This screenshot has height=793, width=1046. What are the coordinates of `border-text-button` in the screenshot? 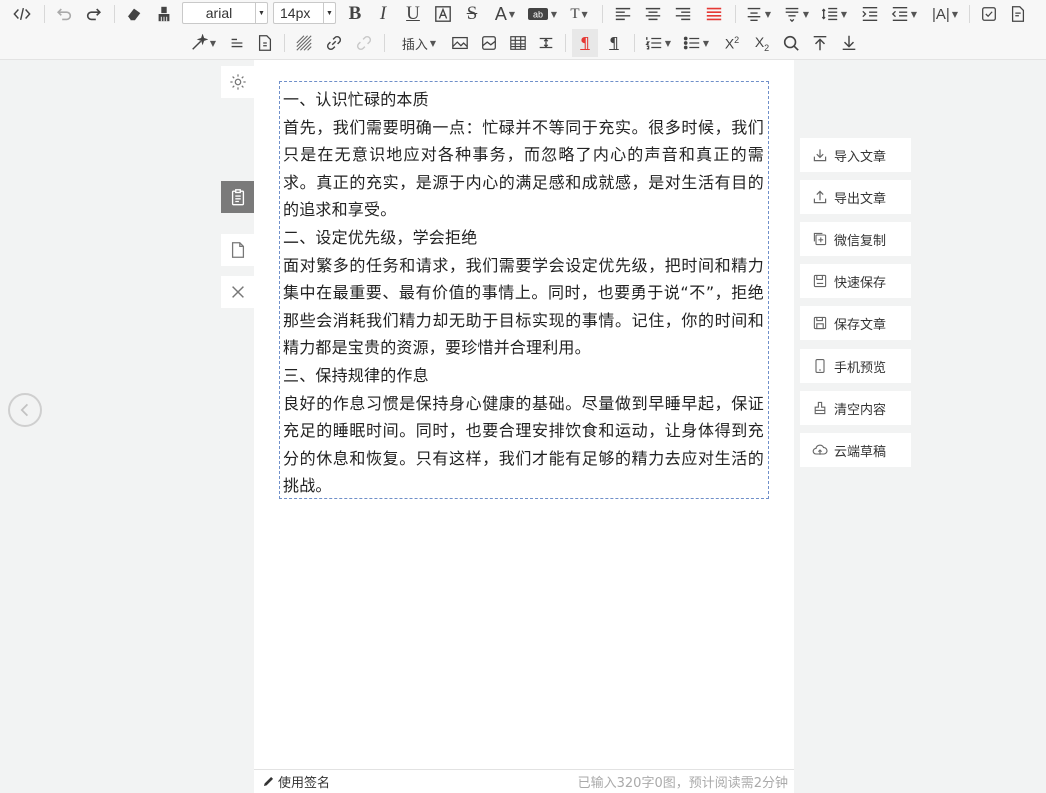 It's located at (443, 14).